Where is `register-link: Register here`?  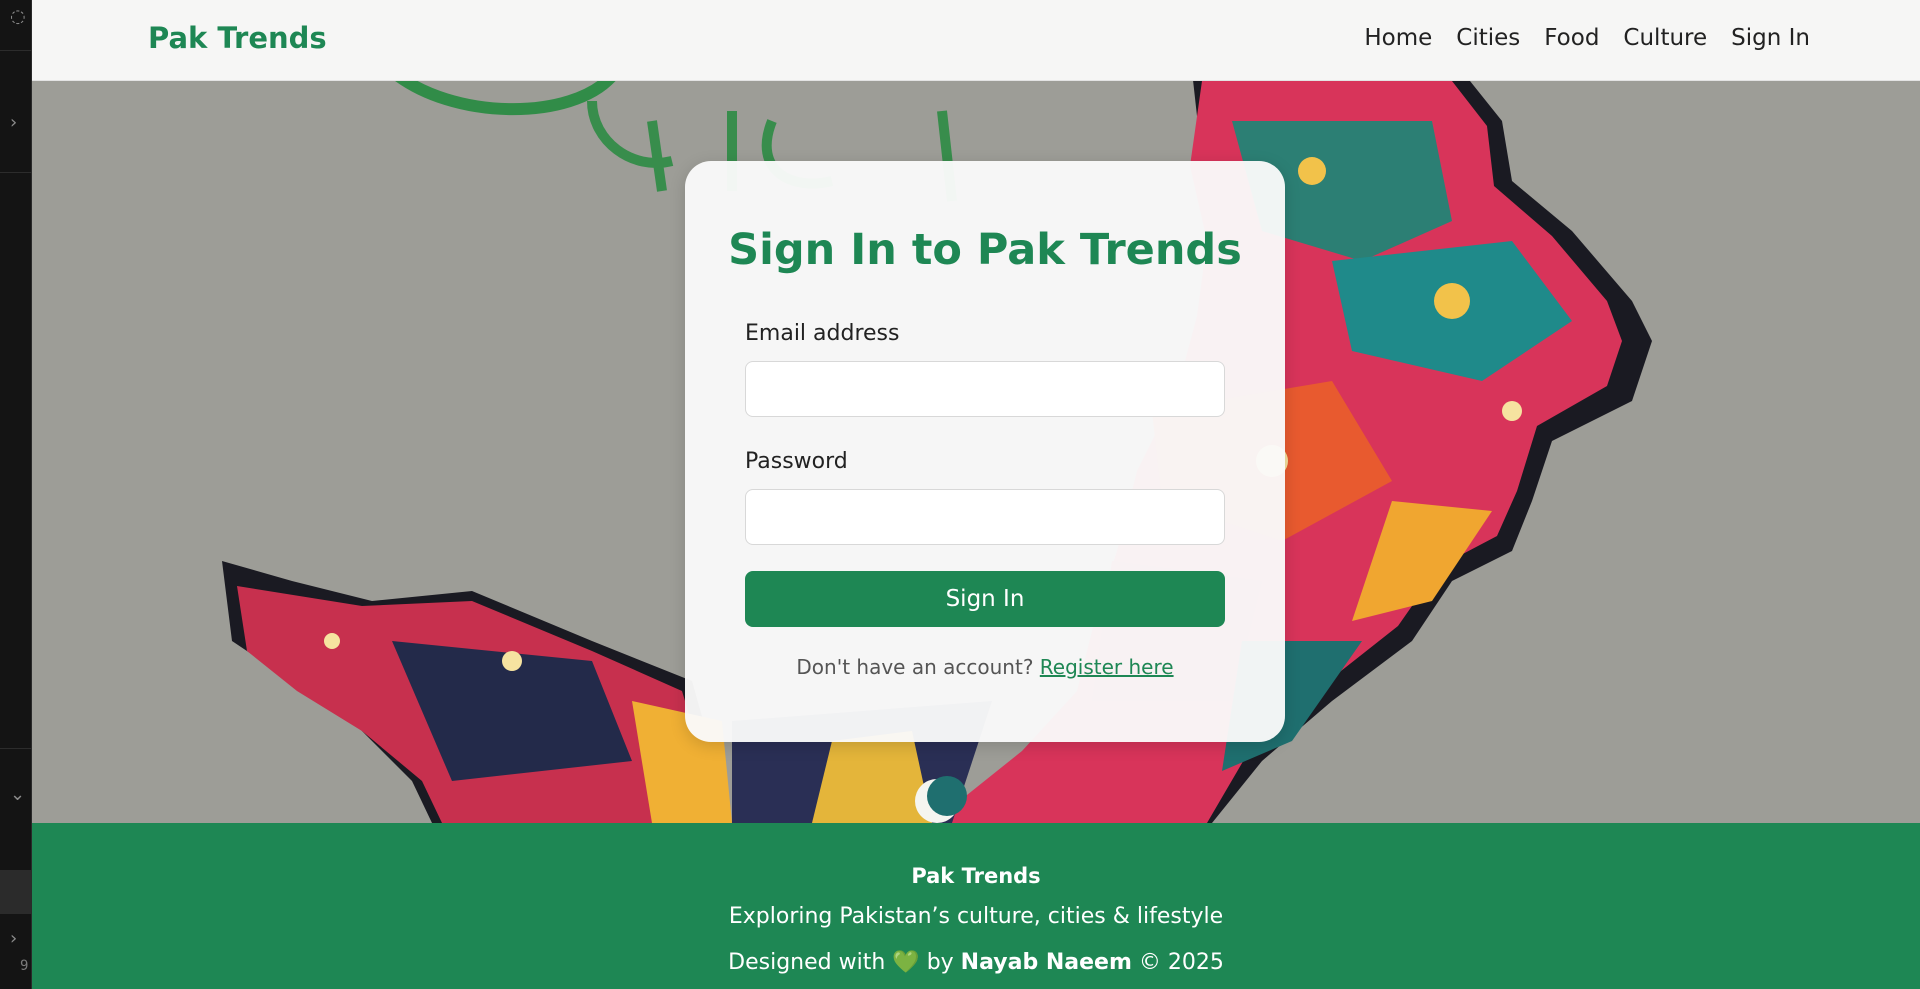 register-link: Register here is located at coordinates (1107, 667).